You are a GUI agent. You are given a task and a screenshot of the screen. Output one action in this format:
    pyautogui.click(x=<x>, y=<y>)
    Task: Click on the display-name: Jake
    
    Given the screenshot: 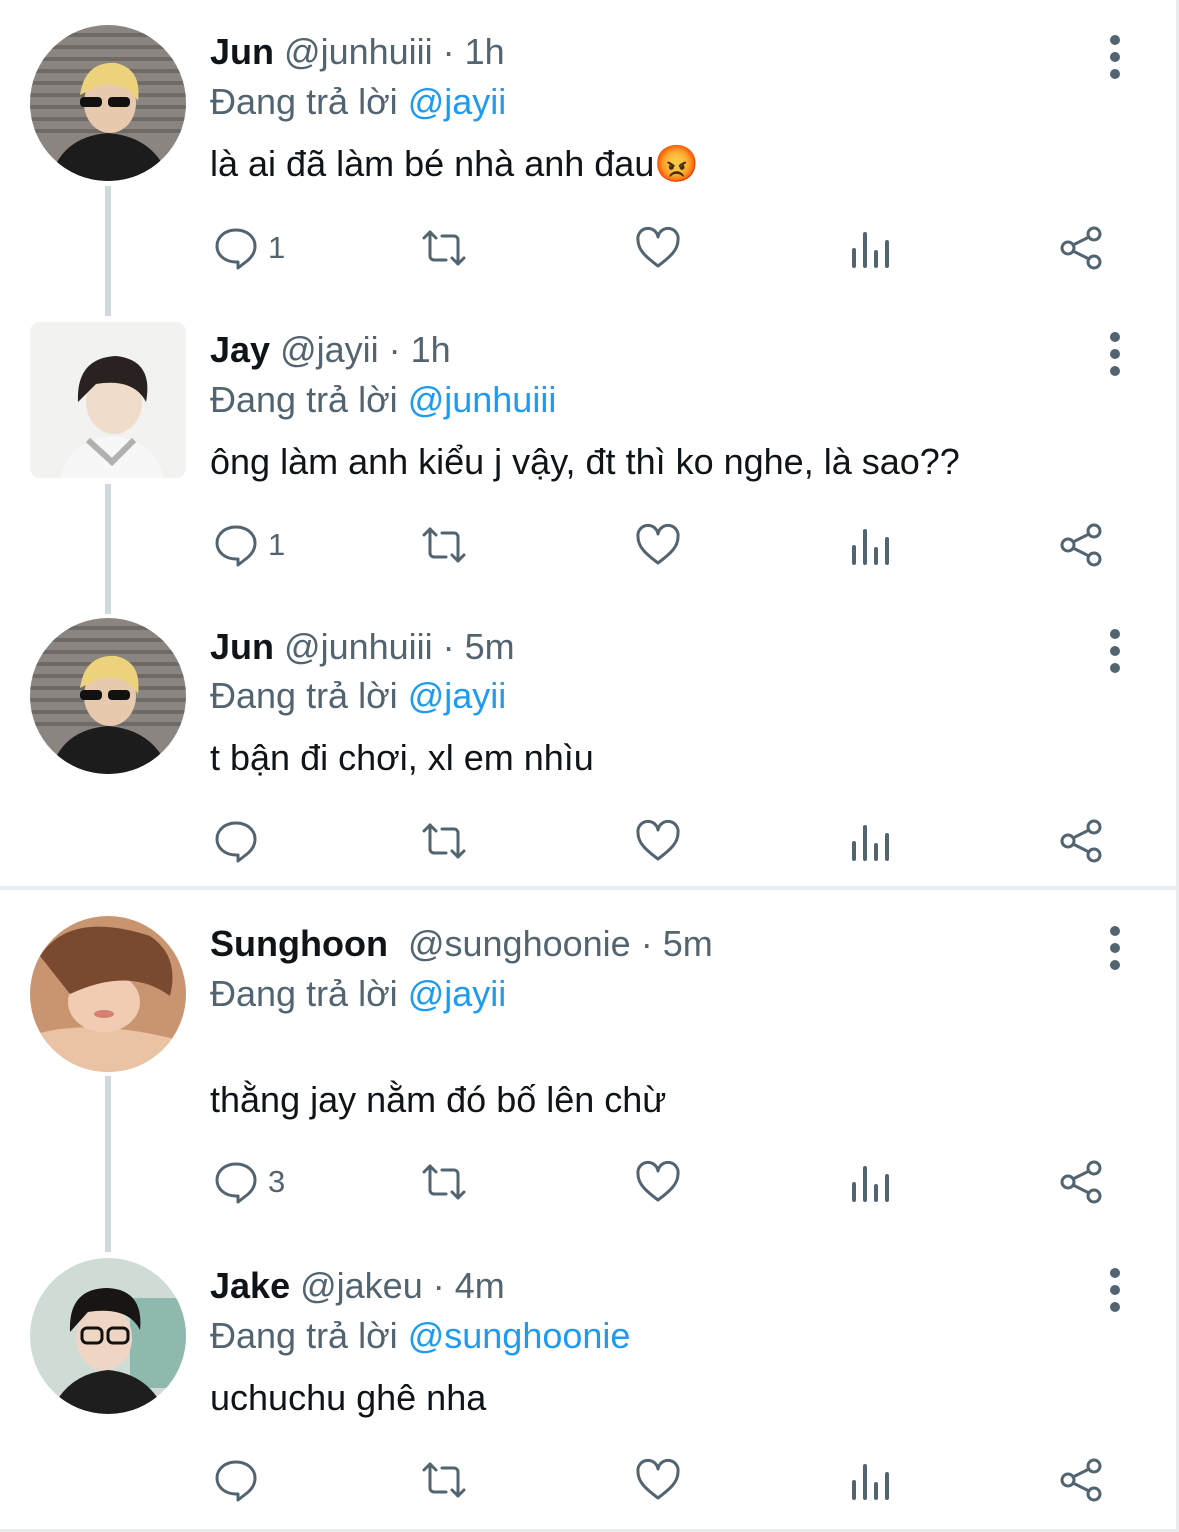 What is the action you would take?
    pyautogui.click(x=250, y=1285)
    